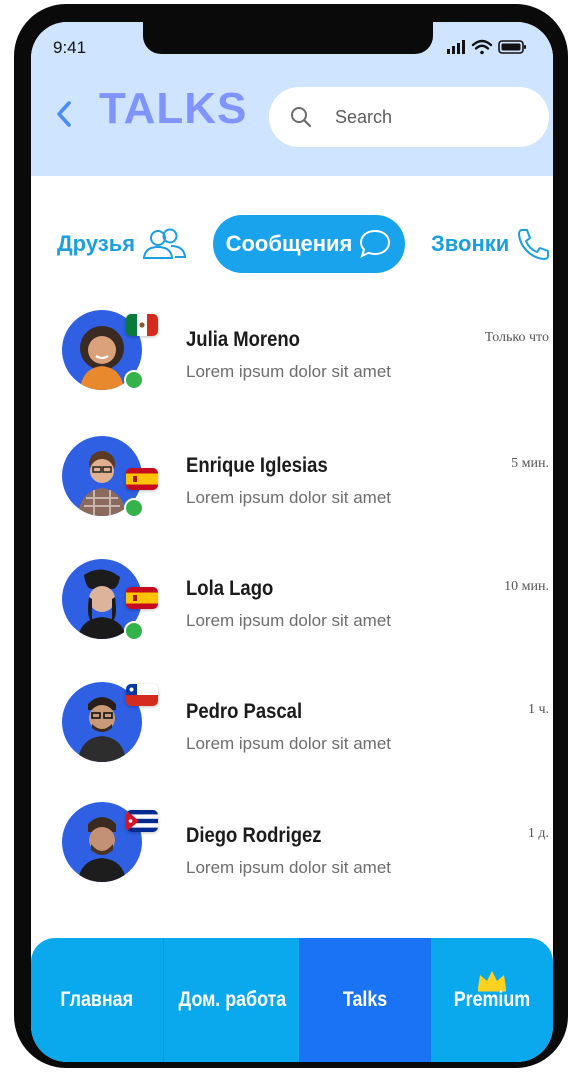 The width and height of the screenshot is (570, 1072). Describe the element at coordinates (142, 821) in the screenshot. I see `cuba-flag-icon` at that location.